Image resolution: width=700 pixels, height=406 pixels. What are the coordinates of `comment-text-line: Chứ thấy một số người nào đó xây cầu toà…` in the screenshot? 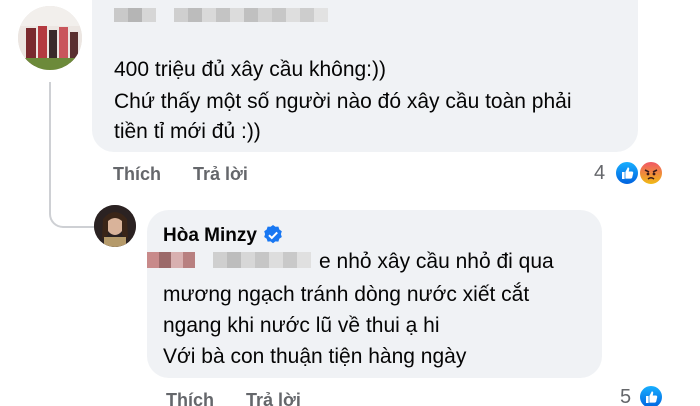 It's located at (343, 101).